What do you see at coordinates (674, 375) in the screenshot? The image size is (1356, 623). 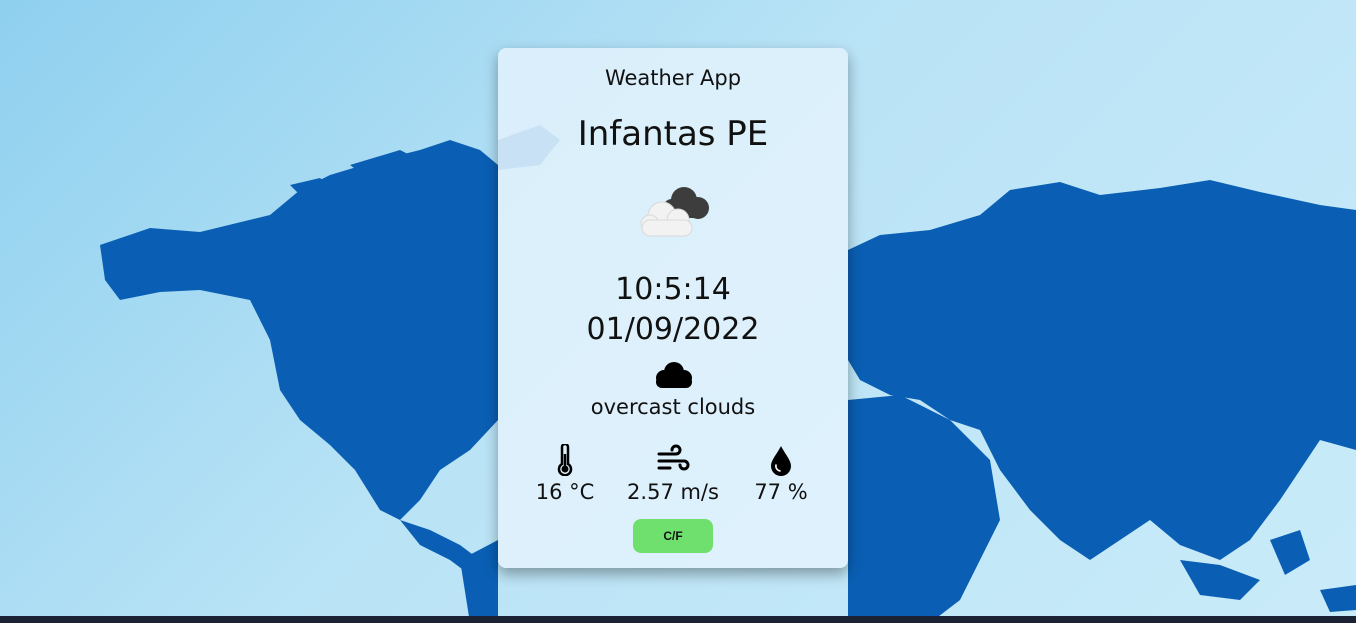 I see `cloud-icon` at bounding box center [674, 375].